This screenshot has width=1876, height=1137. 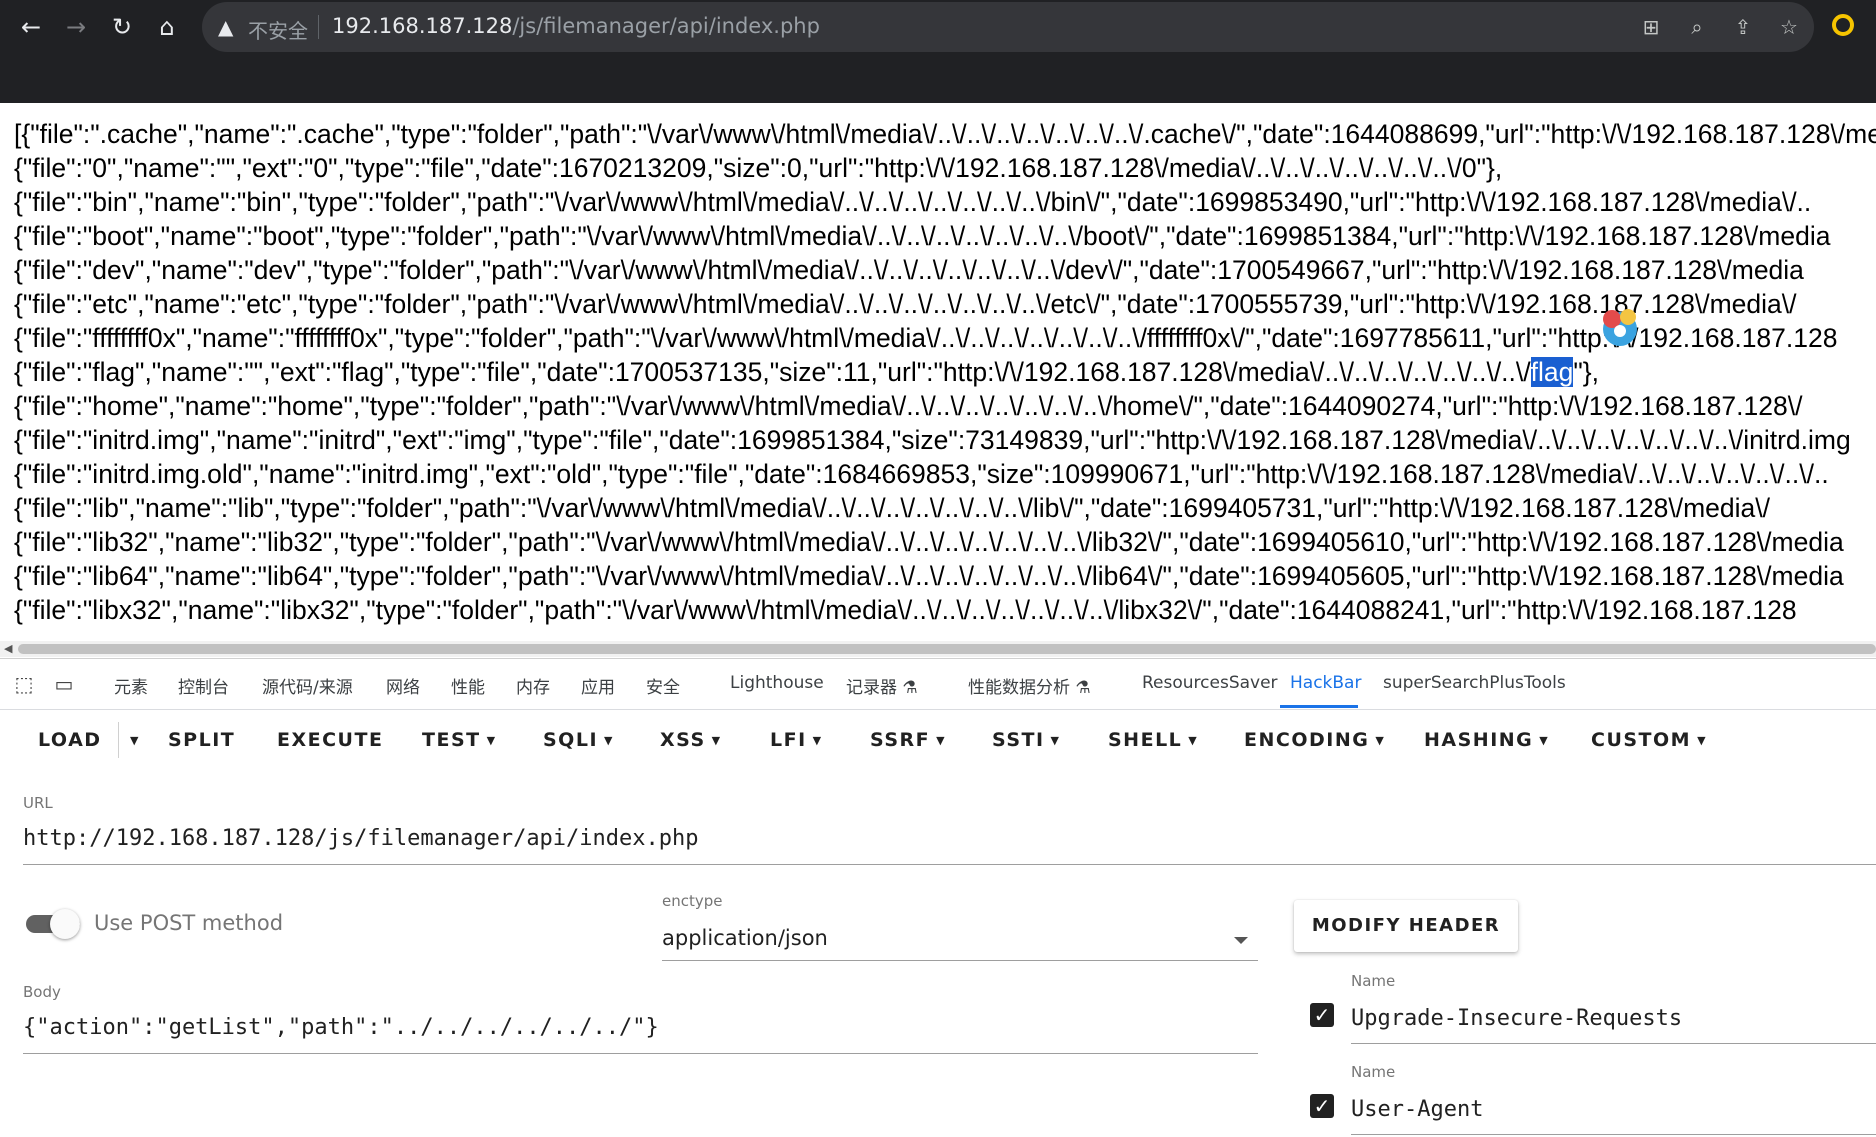 I want to click on insecure-label: 不安全, so click(x=278, y=31).